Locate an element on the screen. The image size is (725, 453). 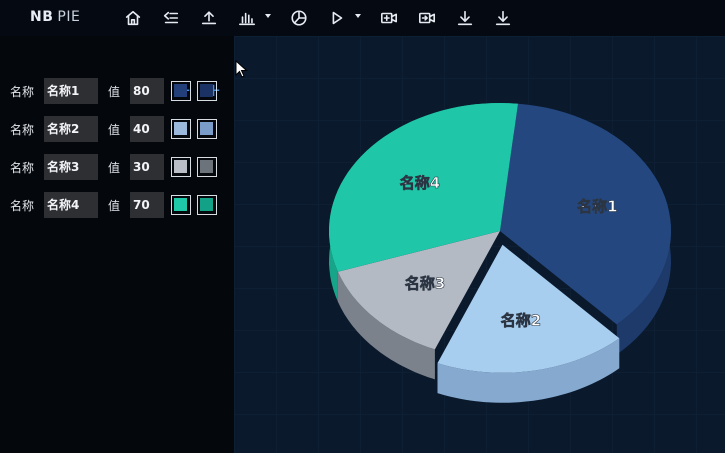
download-icon is located at coordinates (465, 18).